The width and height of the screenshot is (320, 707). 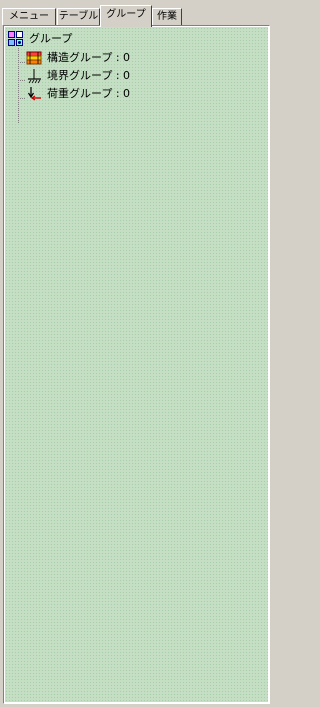 What do you see at coordinates (29, 16) in the screenshot?
I see `tab-menu: メニュー` at bounding box center [29, 16].